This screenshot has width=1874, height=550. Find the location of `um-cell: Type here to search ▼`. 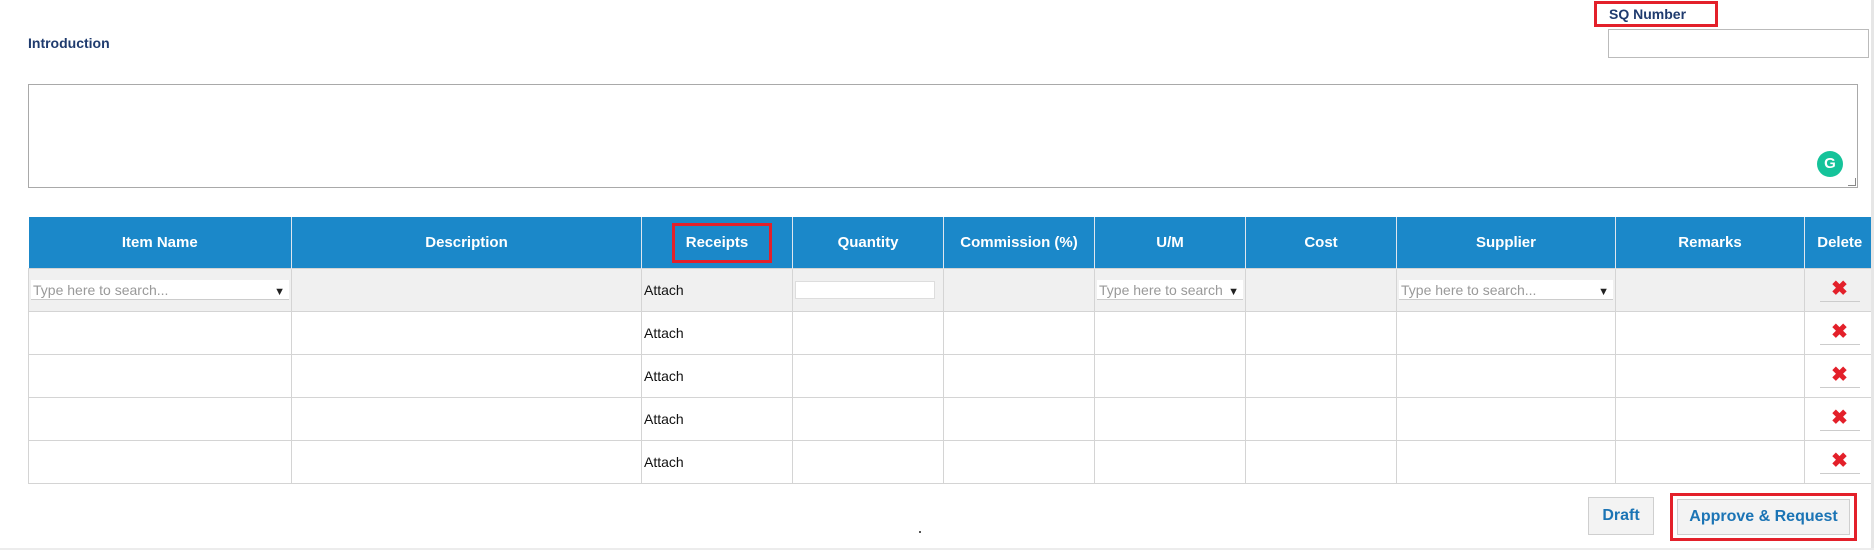

um-cell: Type here to search ▼ is located at coordinates (1170, 289).